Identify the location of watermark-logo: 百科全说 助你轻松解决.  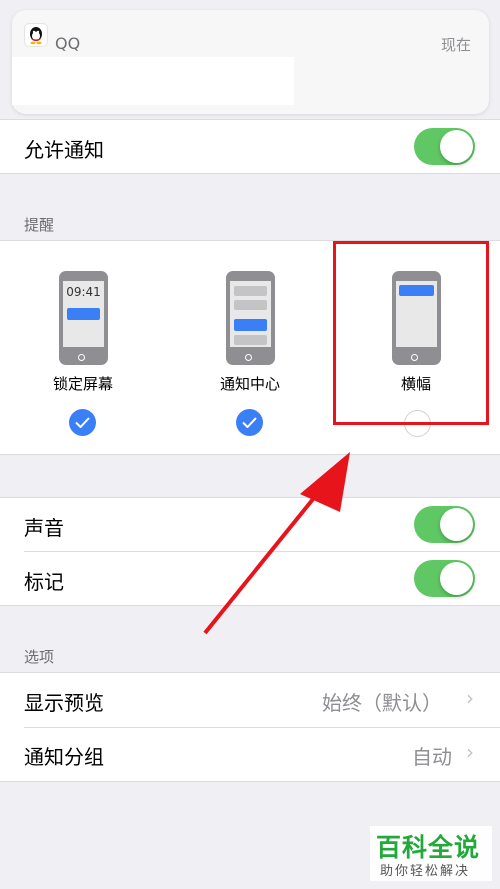
(431, 853).